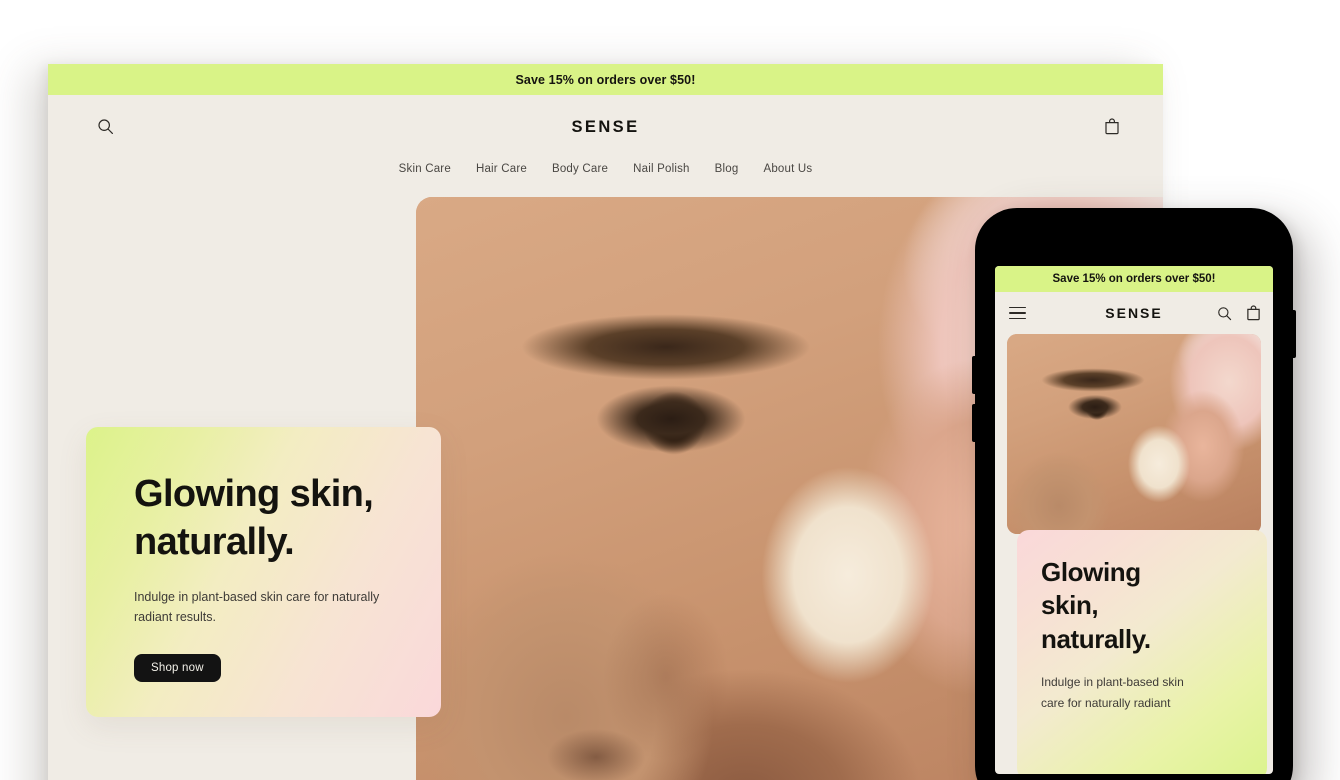  I want to click on site-logo: SENSE, so click(605, 127).